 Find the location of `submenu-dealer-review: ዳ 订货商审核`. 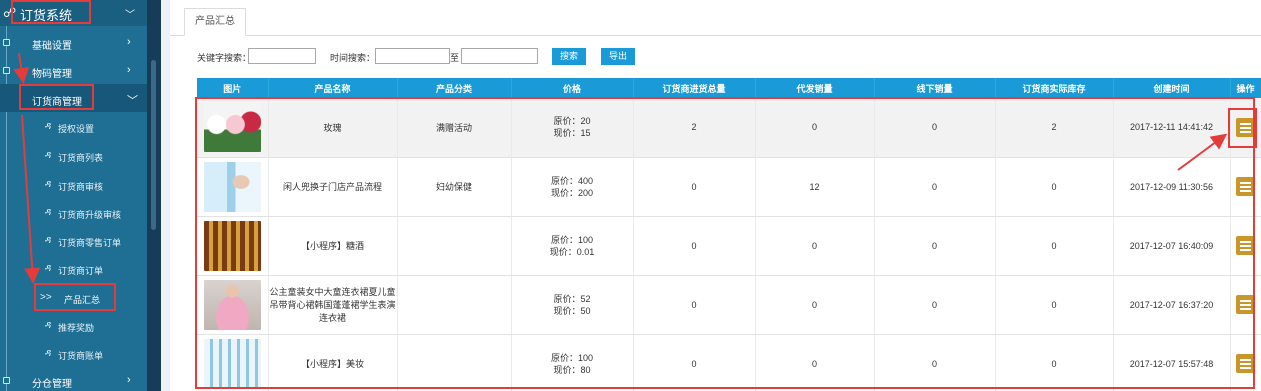

submenu-dealer-review: ዳ 订货商审核 is located at coordinates (73, 184).